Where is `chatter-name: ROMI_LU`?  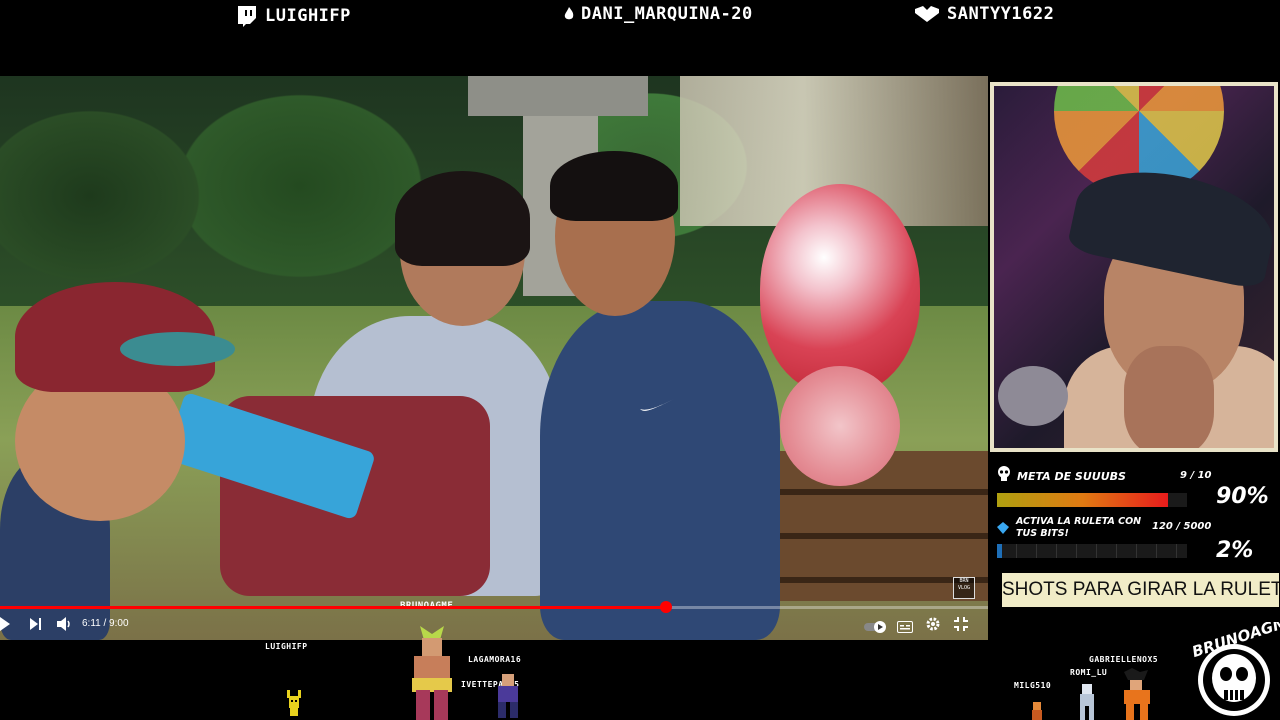 chatter-name: ROMI_LU is located at coordinates (1089, 672).